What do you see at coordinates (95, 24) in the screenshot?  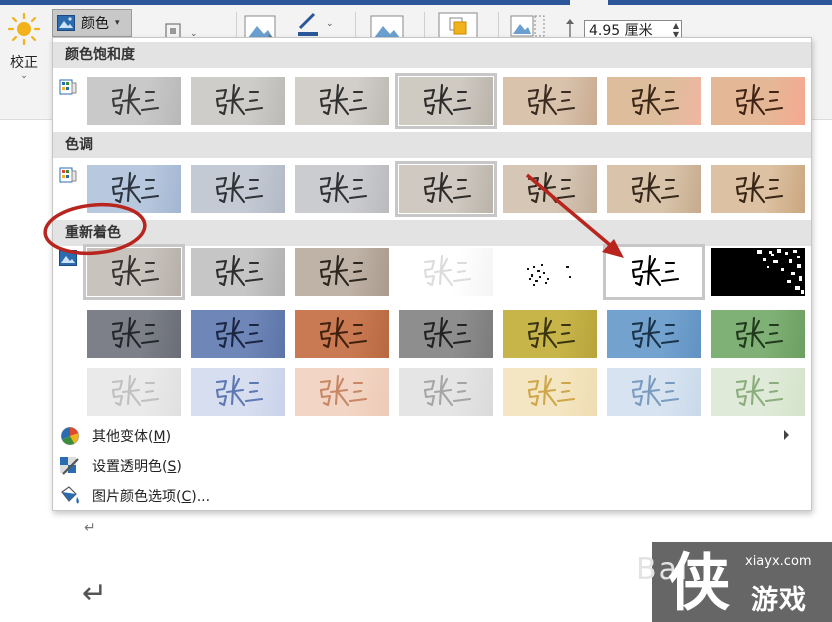 I see `color-label: 颜色` at bounding box center [95, 24].